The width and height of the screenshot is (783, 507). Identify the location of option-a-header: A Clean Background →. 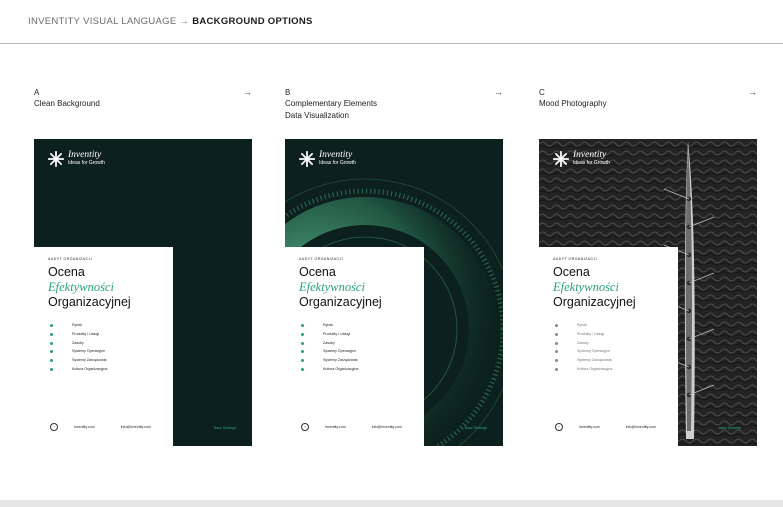
(143, 98).